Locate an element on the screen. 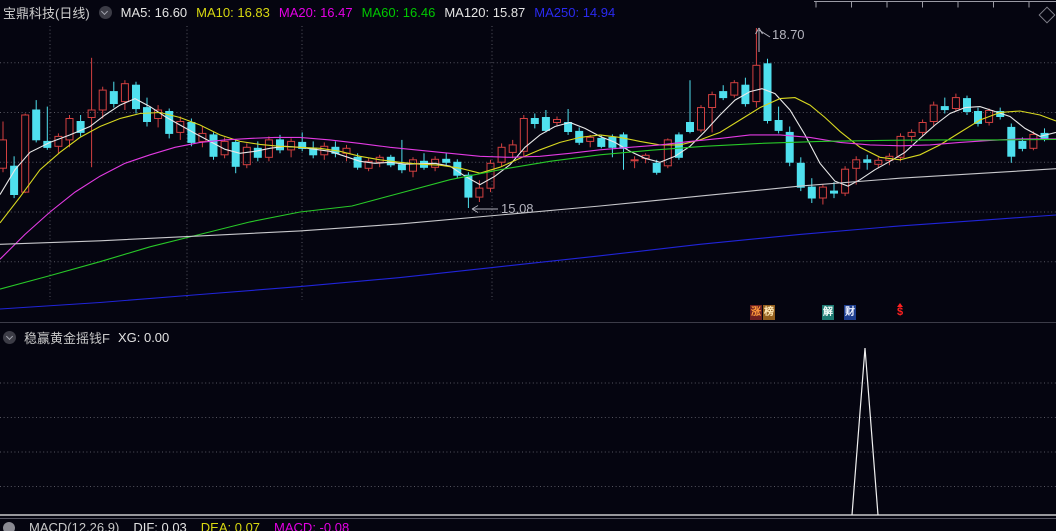 Image resolution: width=1056 pixels, height=531 pixels. dea-value: DEA: 0.07 is located at coordinates (230, 525).